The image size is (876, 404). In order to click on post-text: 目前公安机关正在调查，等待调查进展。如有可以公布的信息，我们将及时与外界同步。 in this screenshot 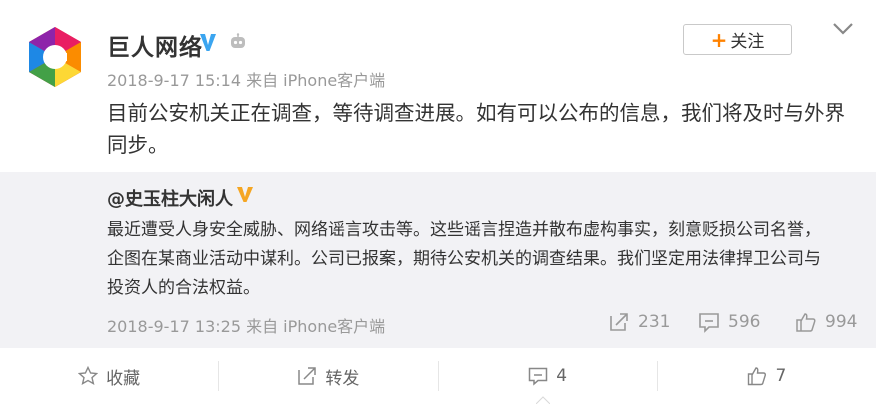, I will do `click(476, 129)`.